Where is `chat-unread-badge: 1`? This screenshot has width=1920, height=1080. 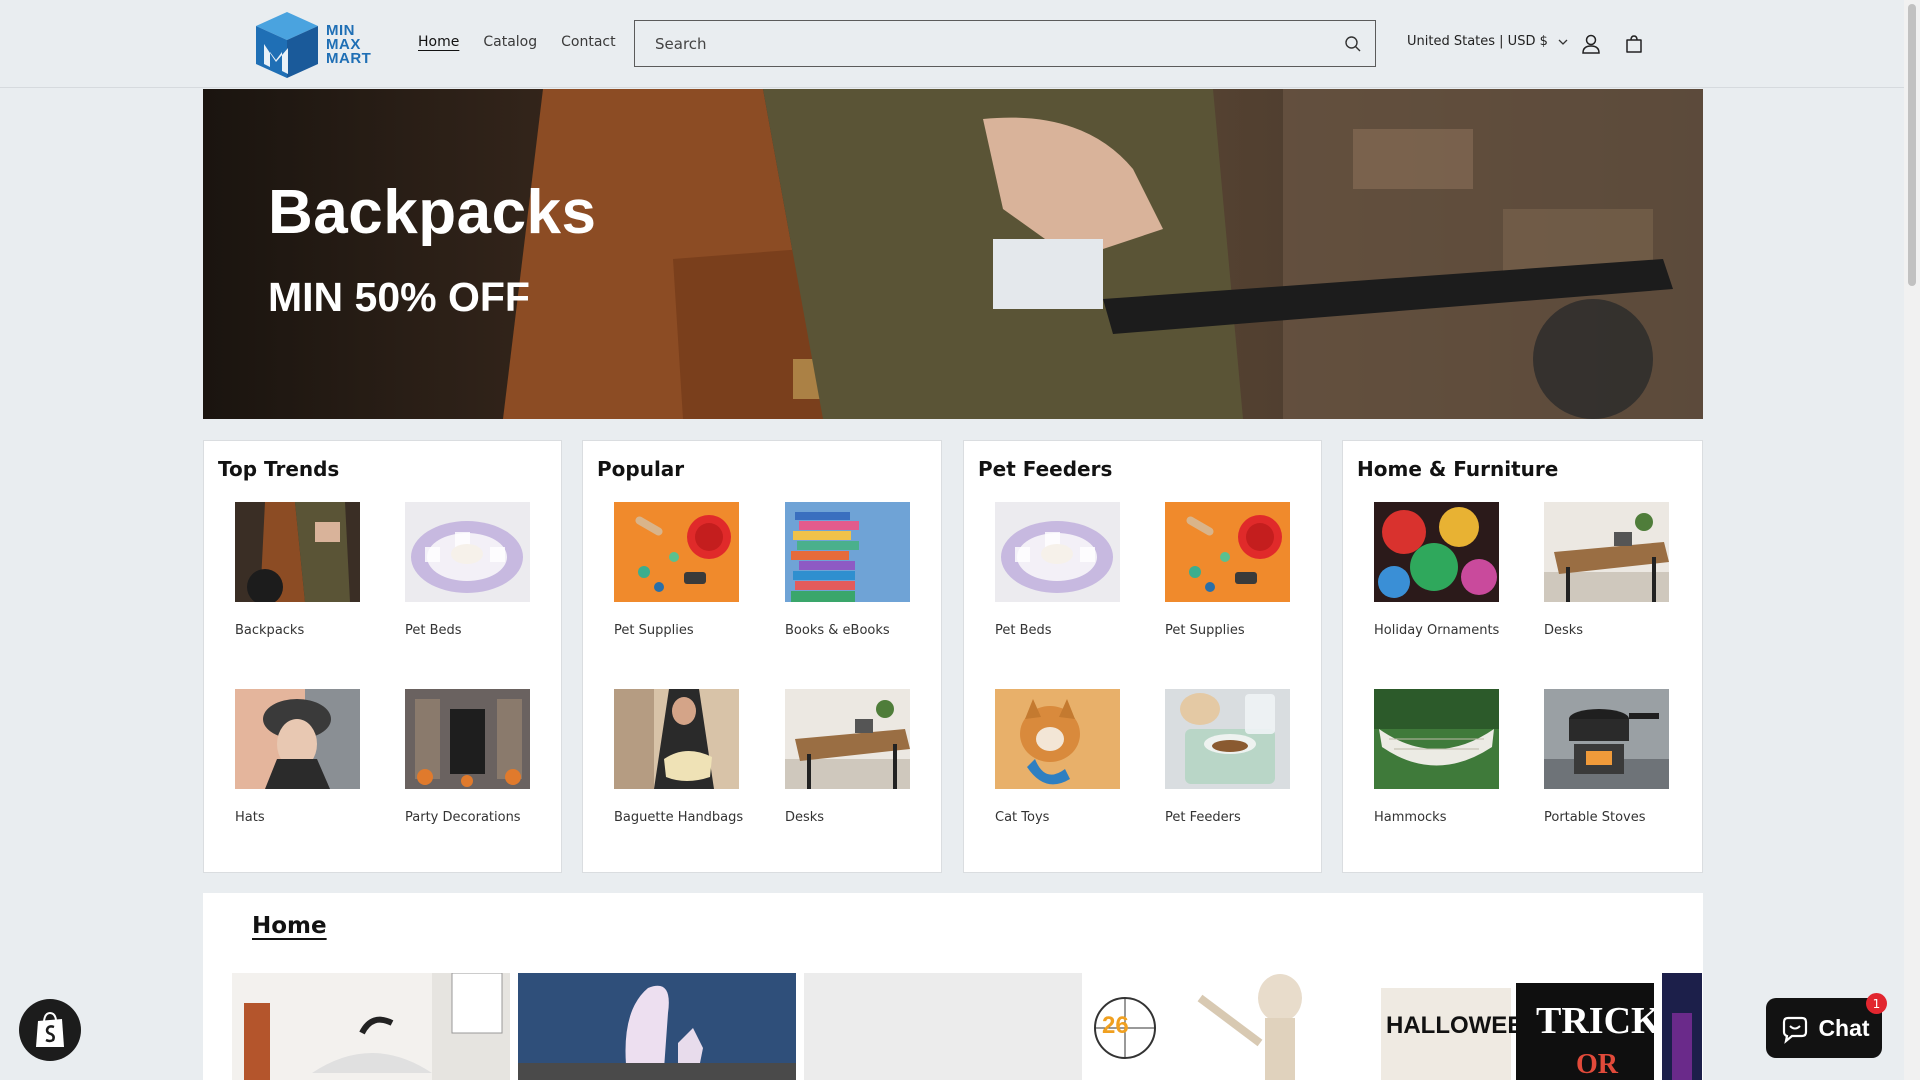
chat-unread-badge: 1 is located at coordinates (1876, 1003).